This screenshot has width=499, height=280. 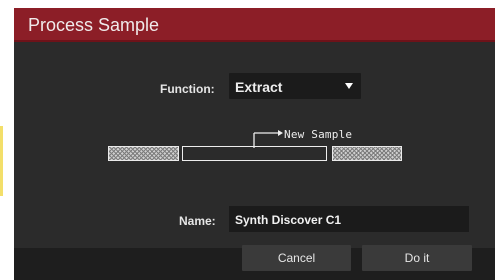 I want to click on function-label: Function:, so click(x=187, y=89).